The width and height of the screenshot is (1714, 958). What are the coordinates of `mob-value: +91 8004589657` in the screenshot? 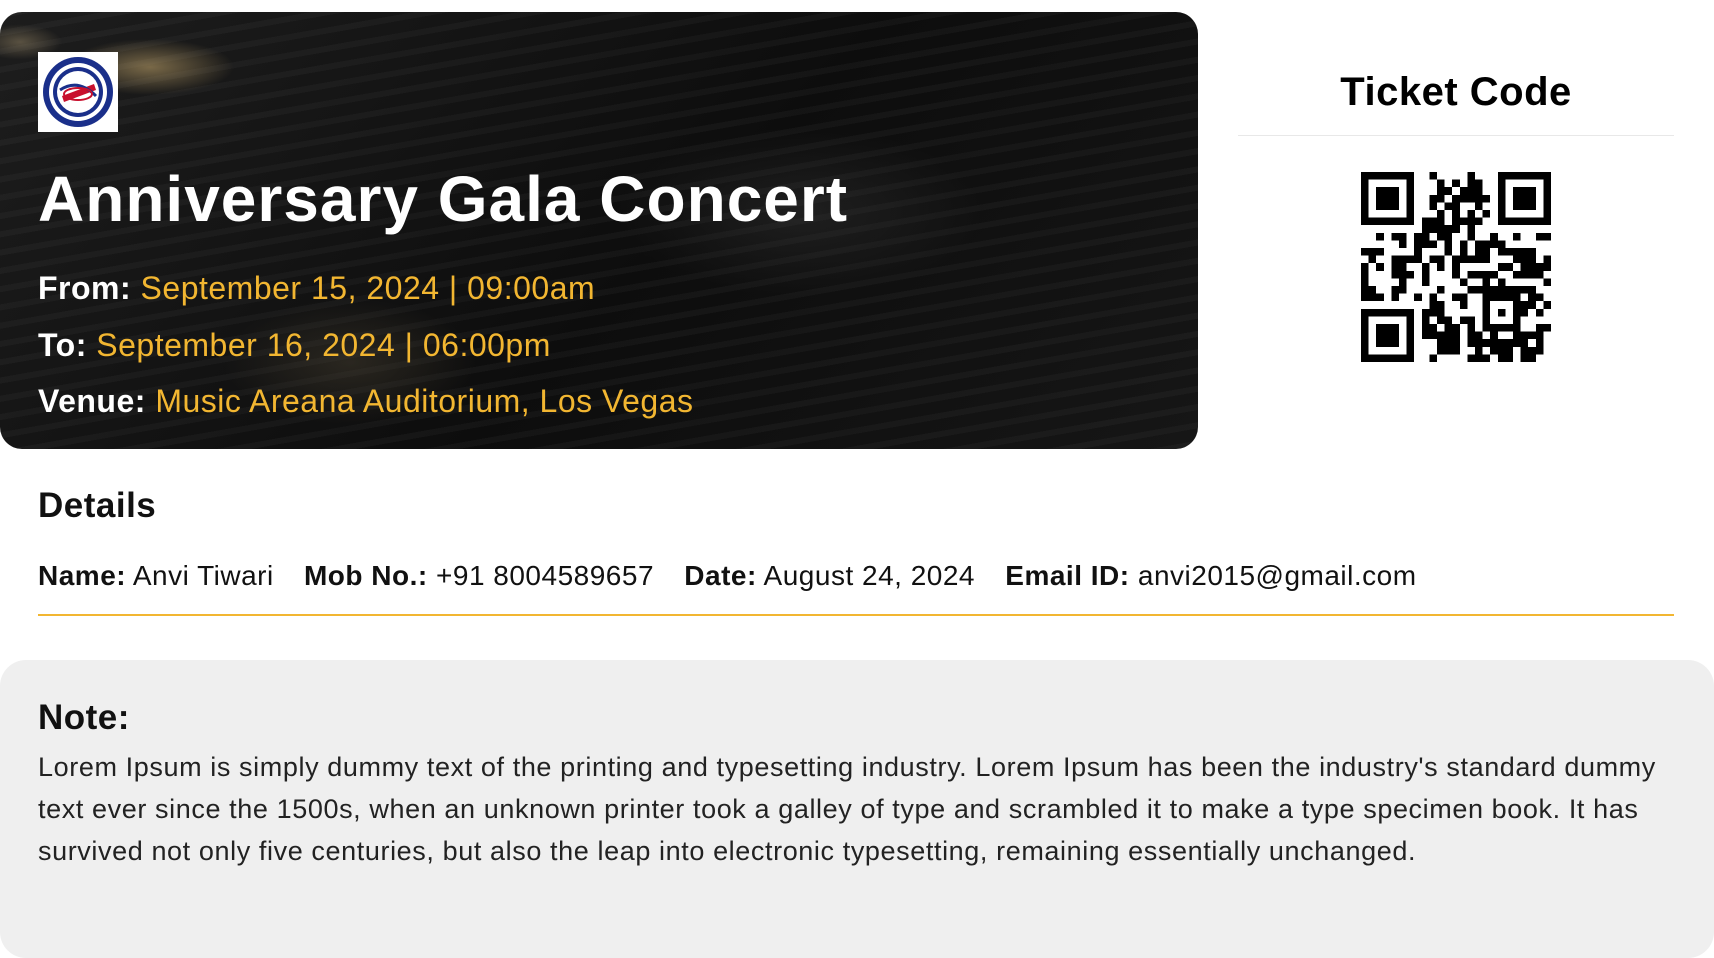 It's located at (545, 575).